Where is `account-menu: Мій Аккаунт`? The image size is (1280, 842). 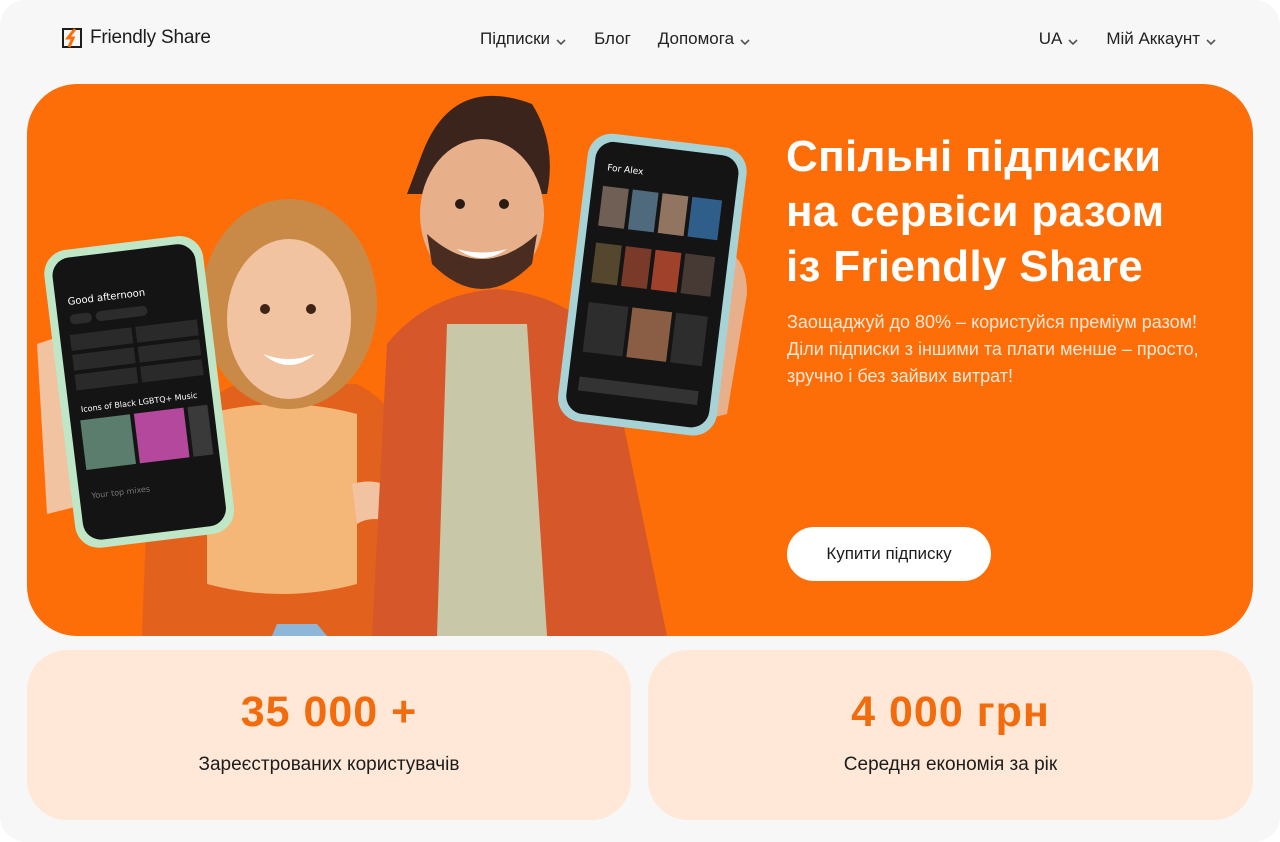
account-menu: Мій Аккаунт is located at coordinates (1161, 39).